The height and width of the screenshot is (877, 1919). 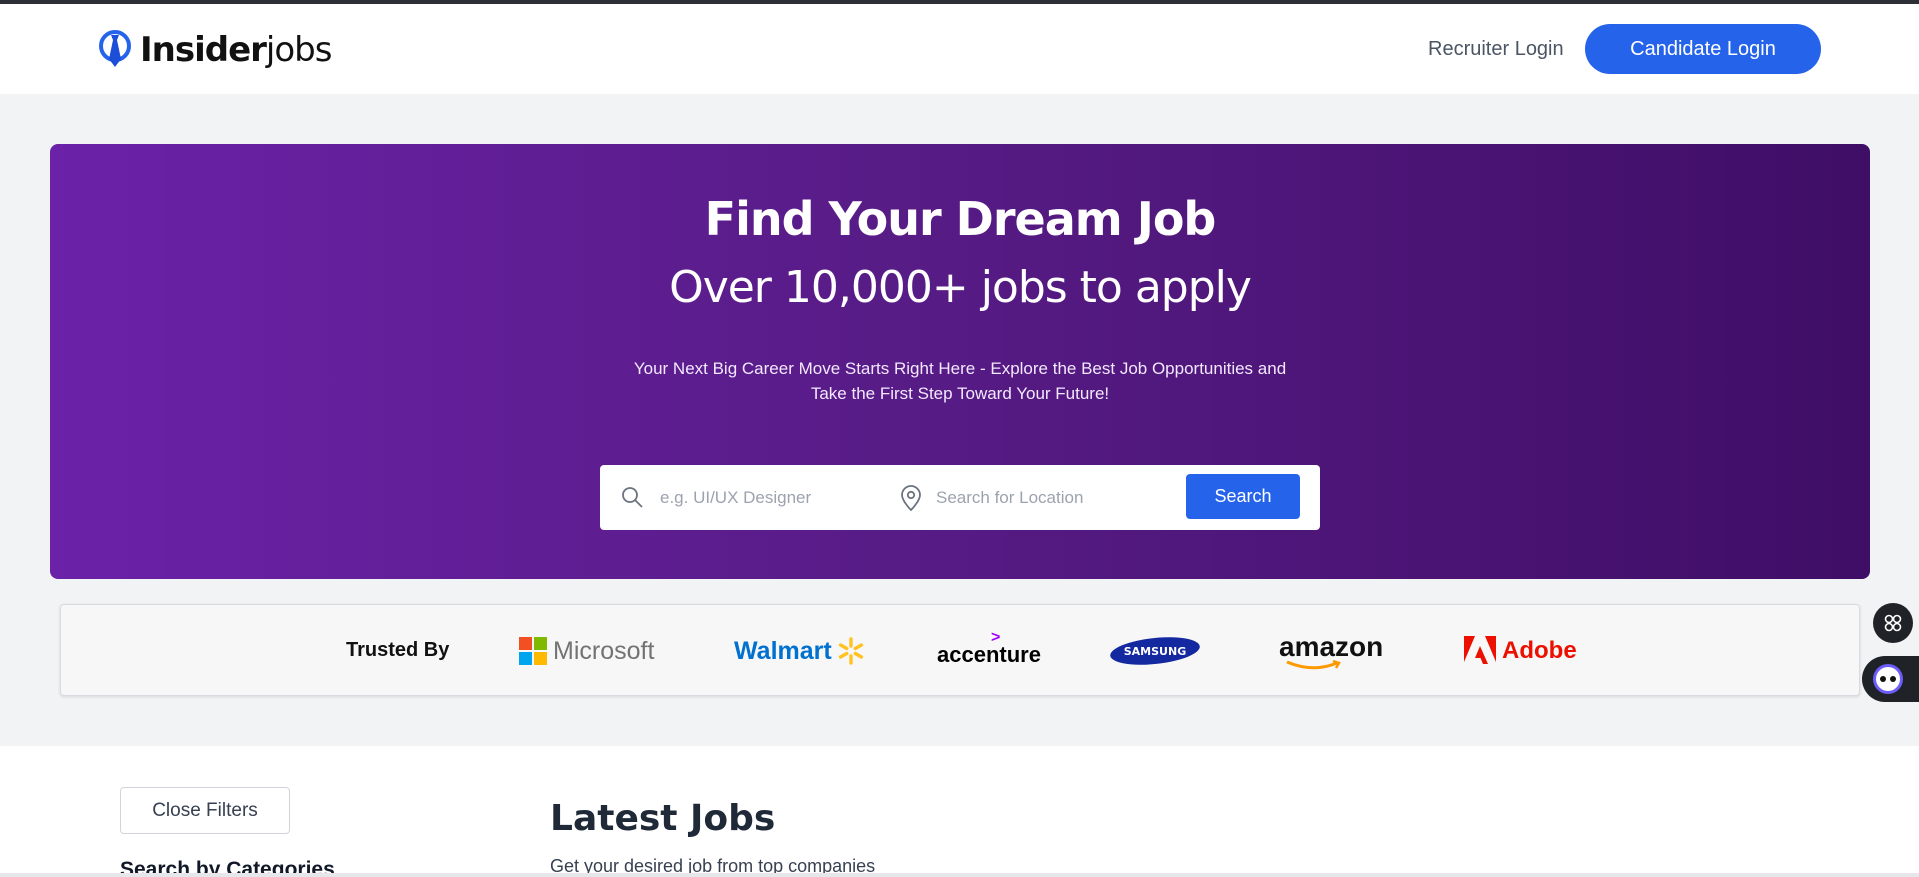 What do you see at coordinates (959, 875) in the screenshot?
I see `bottom-border` at bounding box center [959, 875].